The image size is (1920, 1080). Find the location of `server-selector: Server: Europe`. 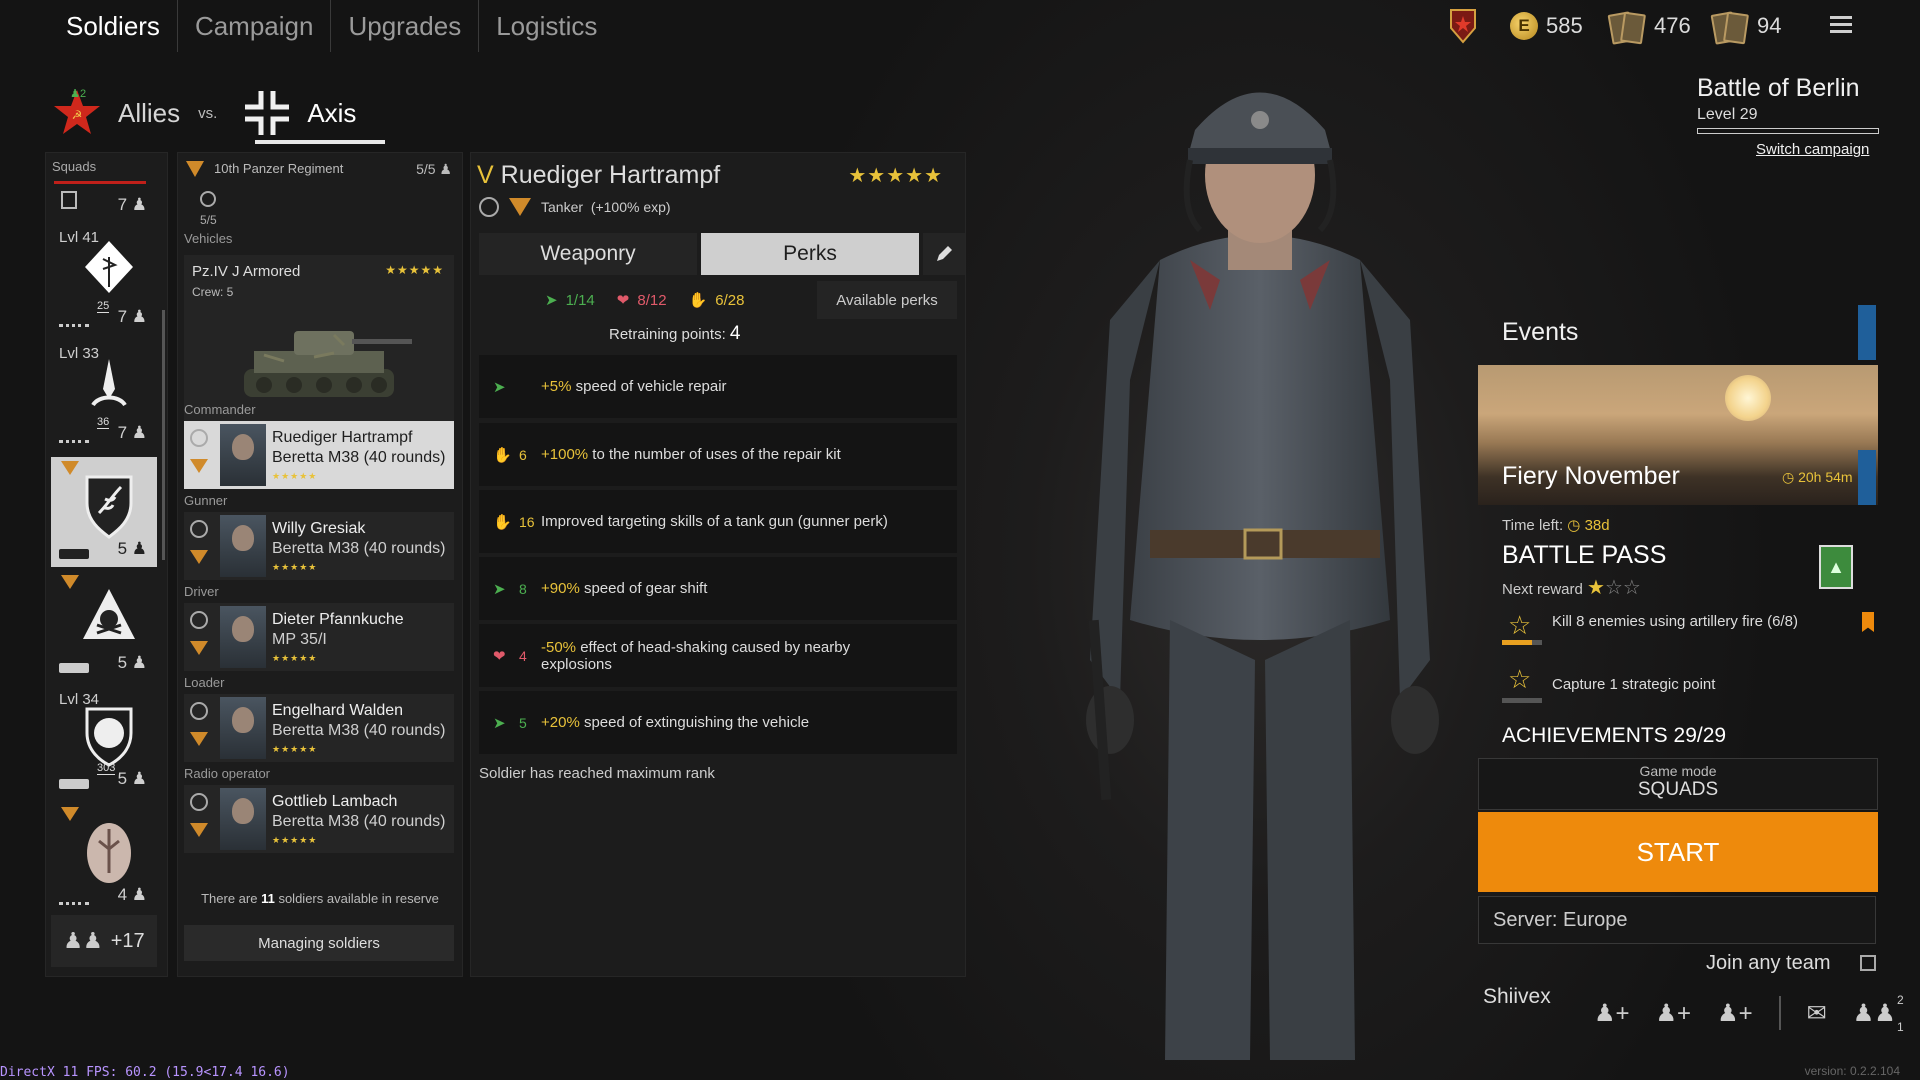

server-selector: Server: Europe is located at coordinates (1677, 920).